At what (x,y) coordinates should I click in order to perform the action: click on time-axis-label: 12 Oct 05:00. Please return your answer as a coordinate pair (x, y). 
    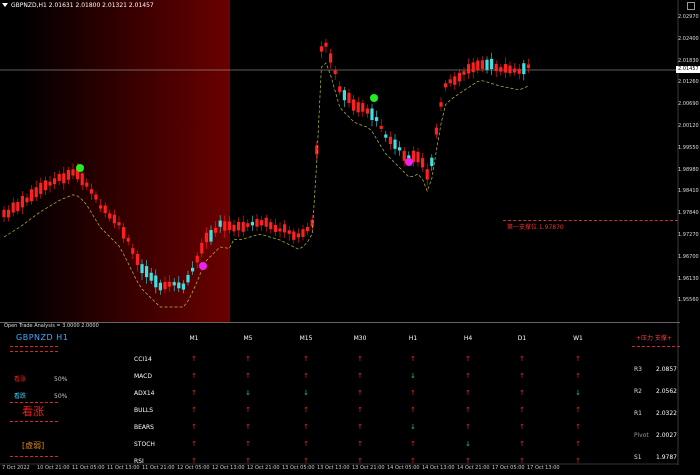
    Looking at the image, I should click on (193, 468).